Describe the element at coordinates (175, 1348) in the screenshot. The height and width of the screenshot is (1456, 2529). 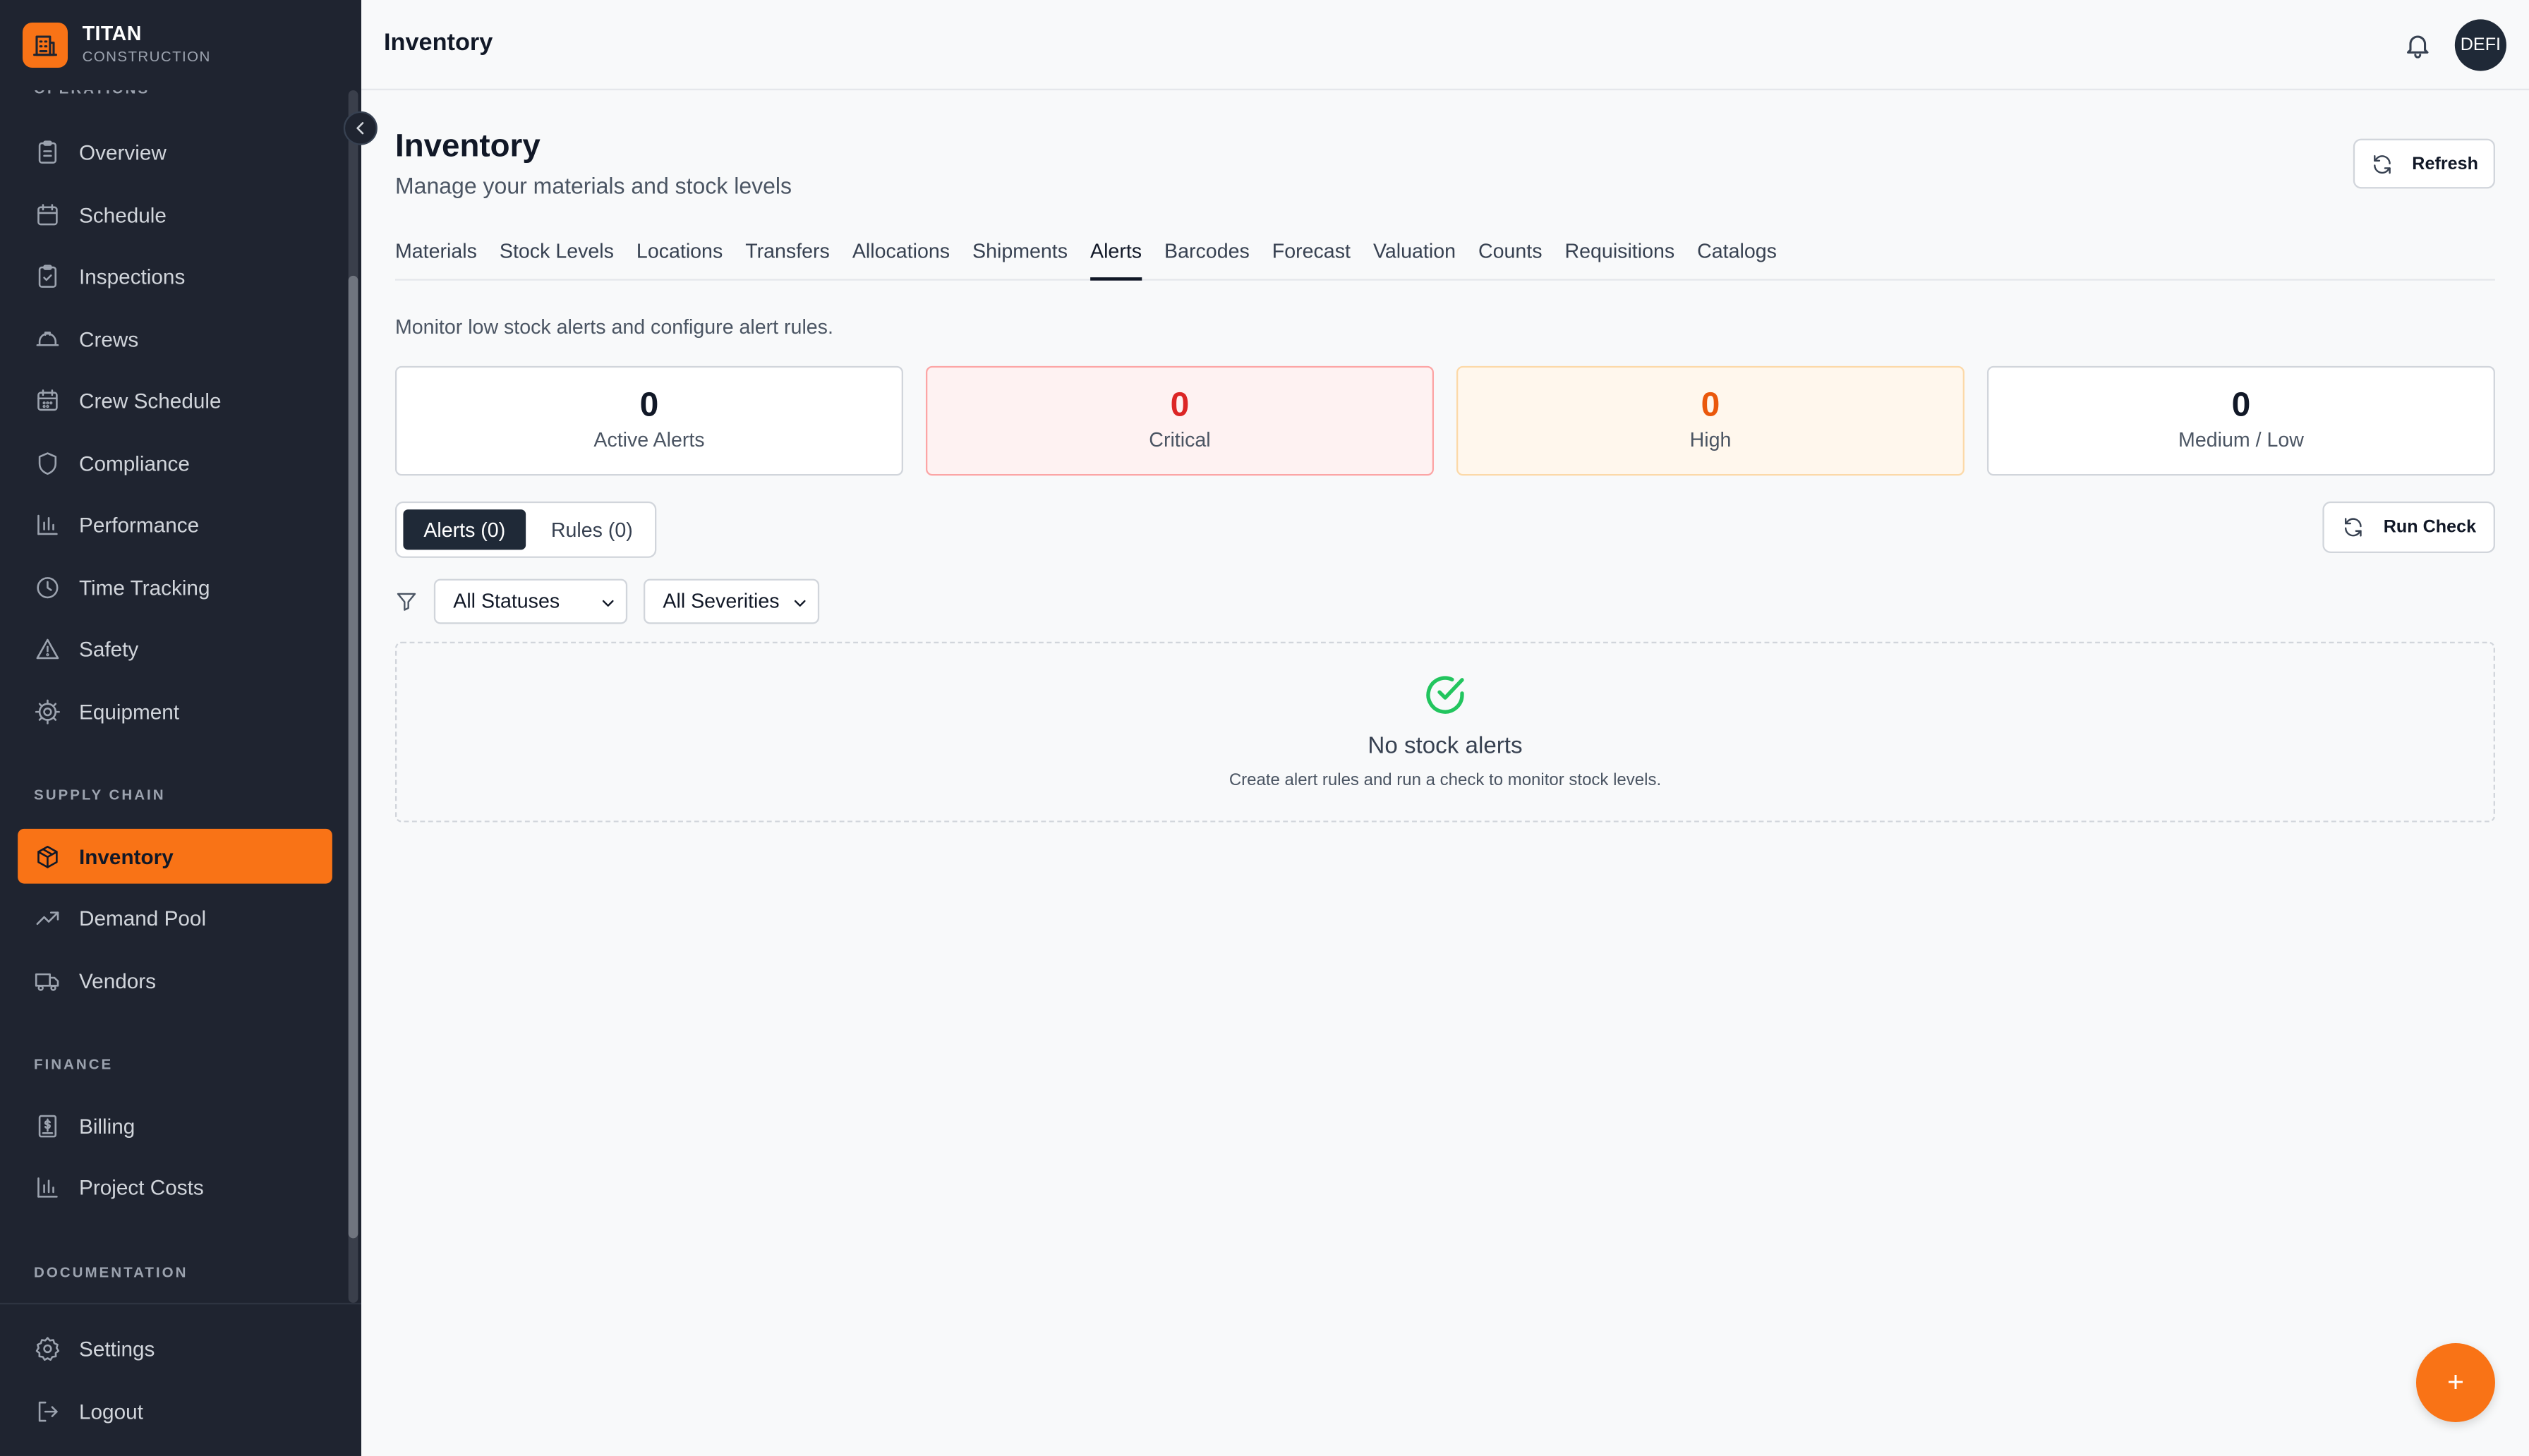
I see `sidebar-item-settings: Settings` at that location.